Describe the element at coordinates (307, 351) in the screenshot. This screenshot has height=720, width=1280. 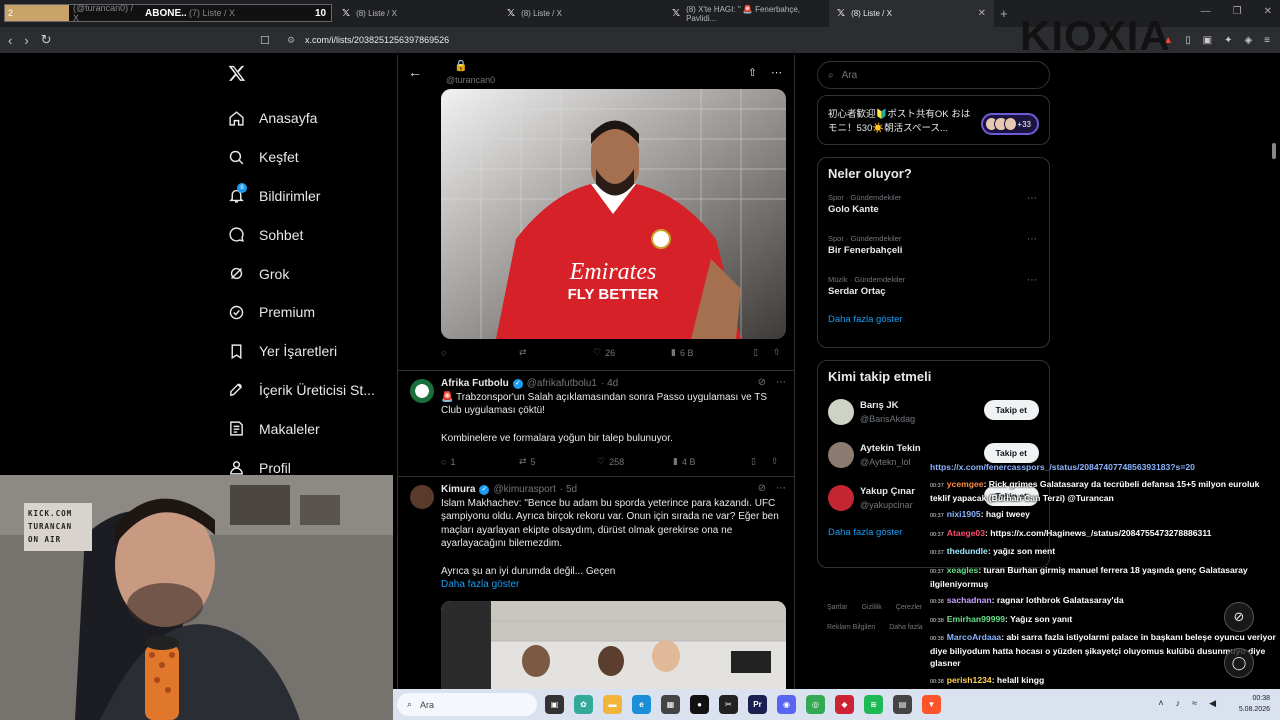
I see `nav-bookmarks: Yer İşaretleri` at that location.